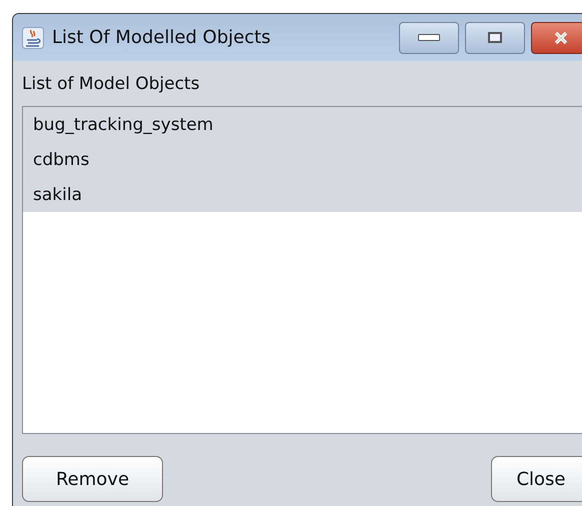  I want to click on list-item: cdbms, so click(302, 159).